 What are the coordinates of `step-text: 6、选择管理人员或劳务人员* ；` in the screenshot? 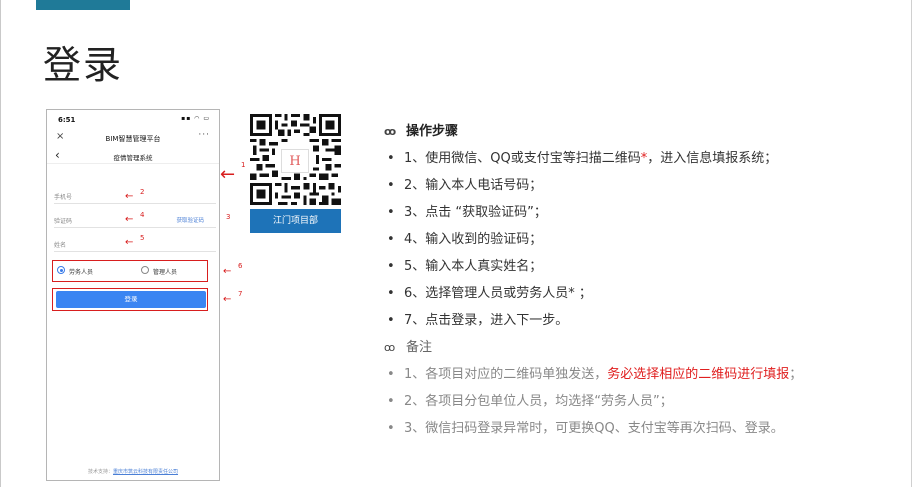 It's located at (498, 293).